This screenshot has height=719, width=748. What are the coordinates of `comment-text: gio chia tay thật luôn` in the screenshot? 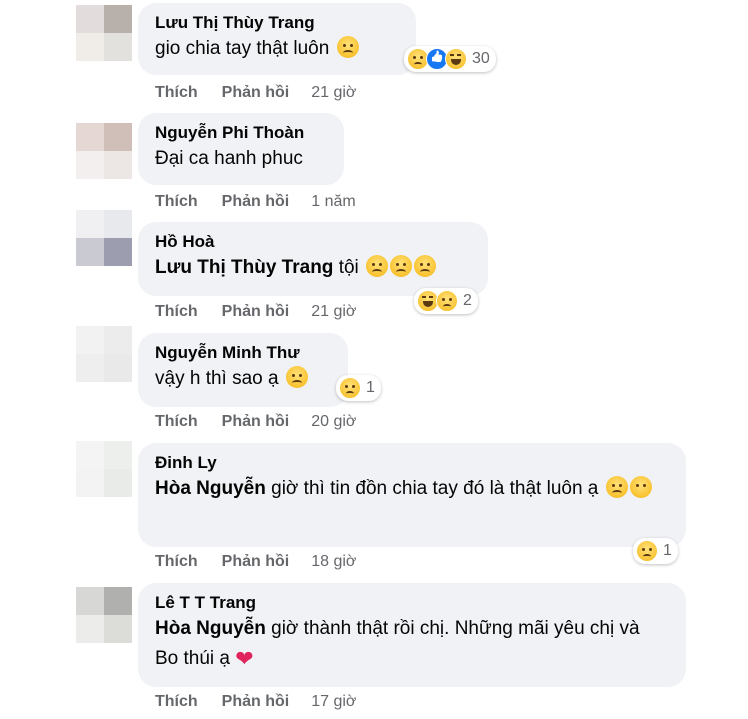 It's located at (276, 49).